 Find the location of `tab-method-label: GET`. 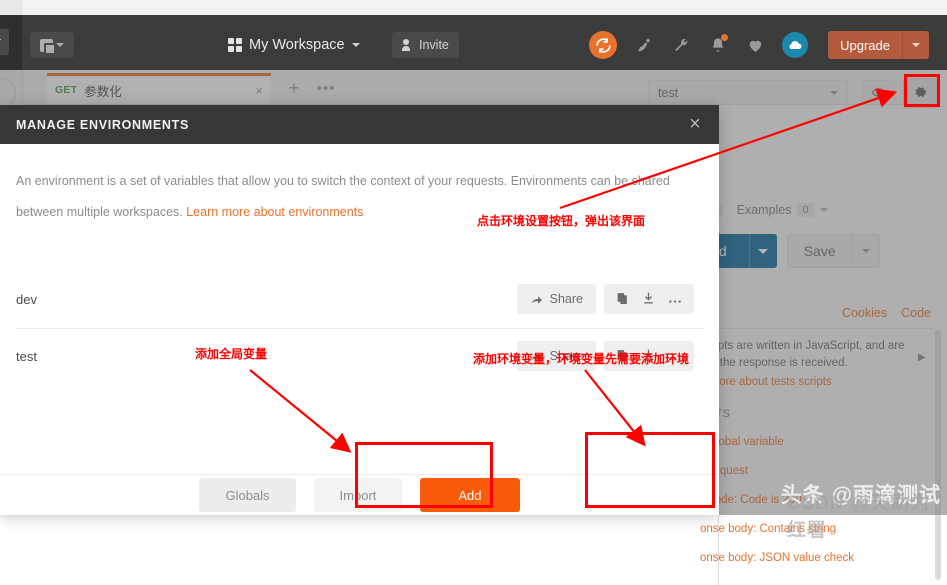

tab-method-label: GET is located at coordinates (66, 90).